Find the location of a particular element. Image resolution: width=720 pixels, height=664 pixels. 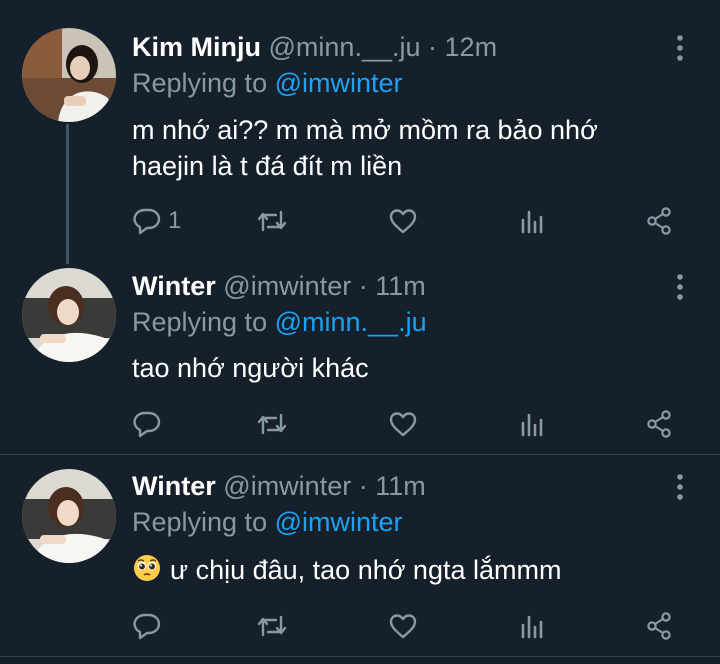

tweet-text-line: tao nhớ người khác is located at coordinates (250, 368).